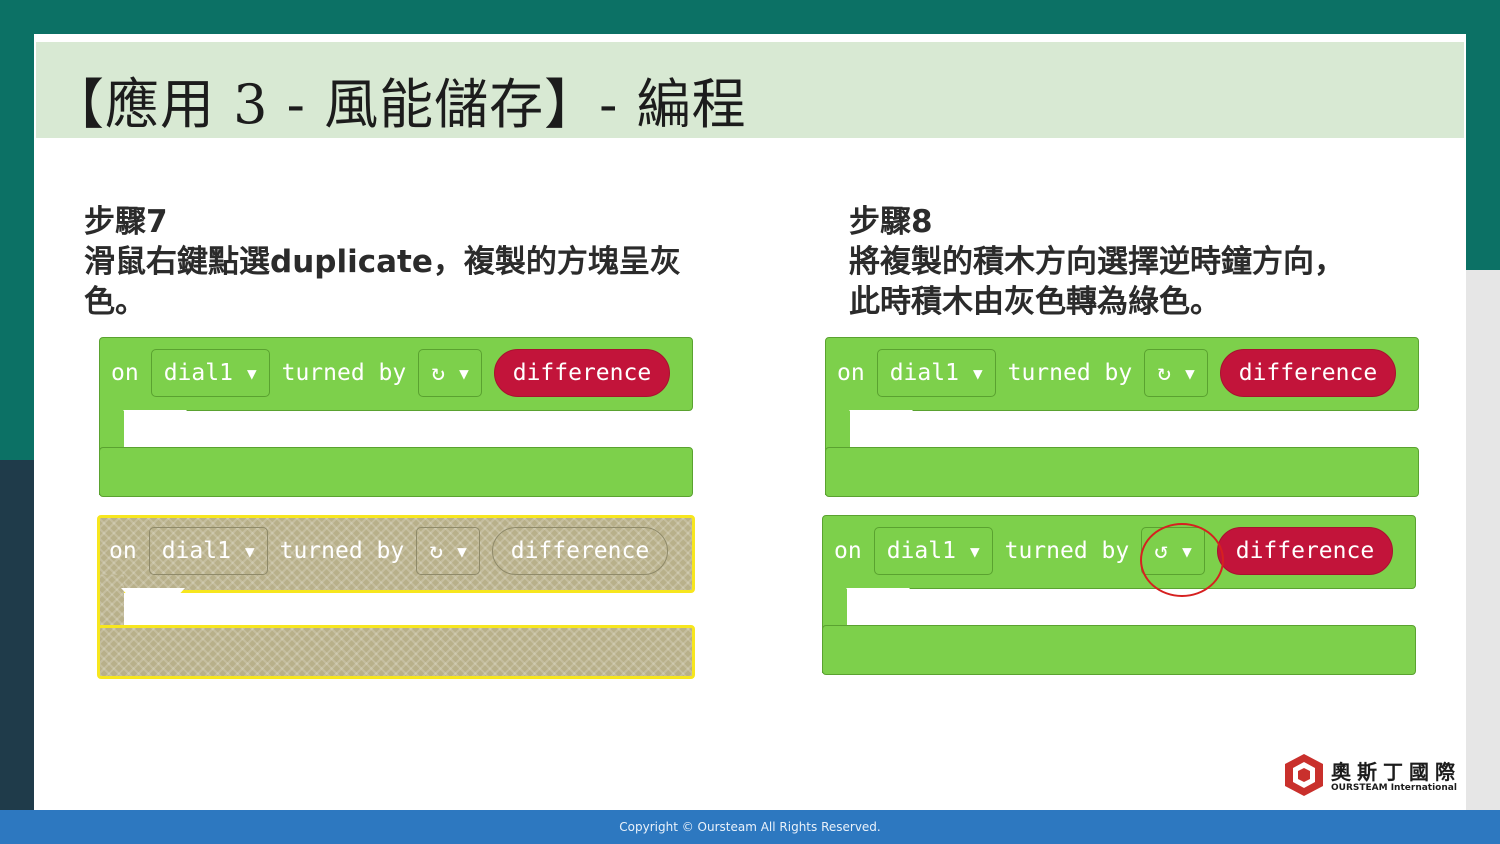 The image size is (1500, 844). I want to click on highlight-circle, so click(1182, 560).